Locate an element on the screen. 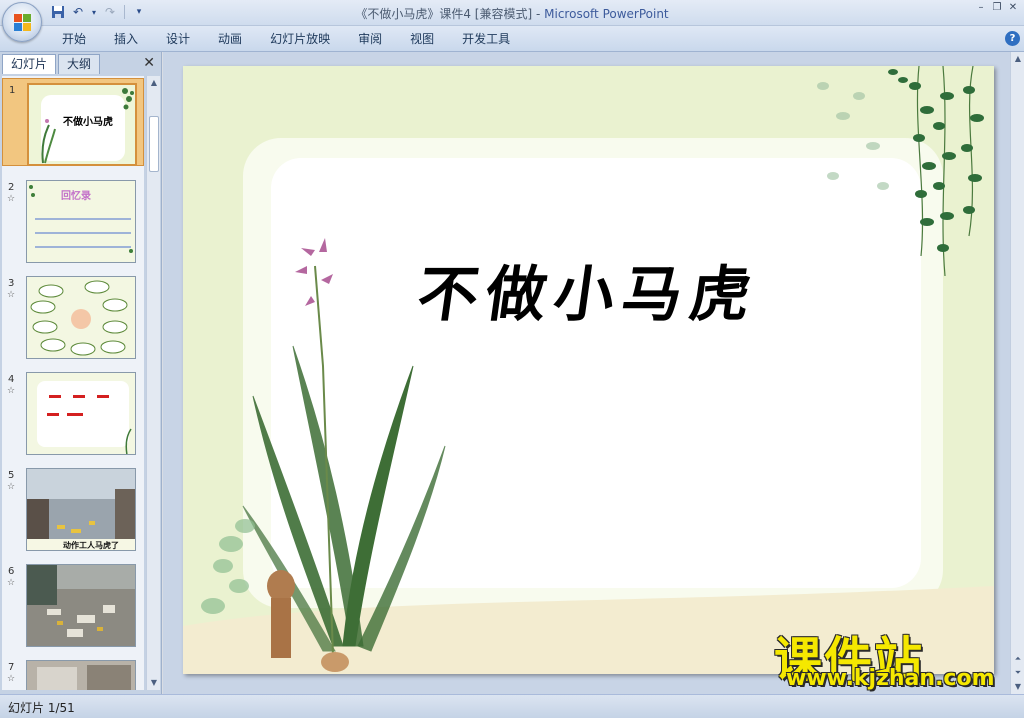 The image size is (1024, 718). thumbnail-slide-2: 2 ☆ 回忆录 is located at coordinates (73, 220).